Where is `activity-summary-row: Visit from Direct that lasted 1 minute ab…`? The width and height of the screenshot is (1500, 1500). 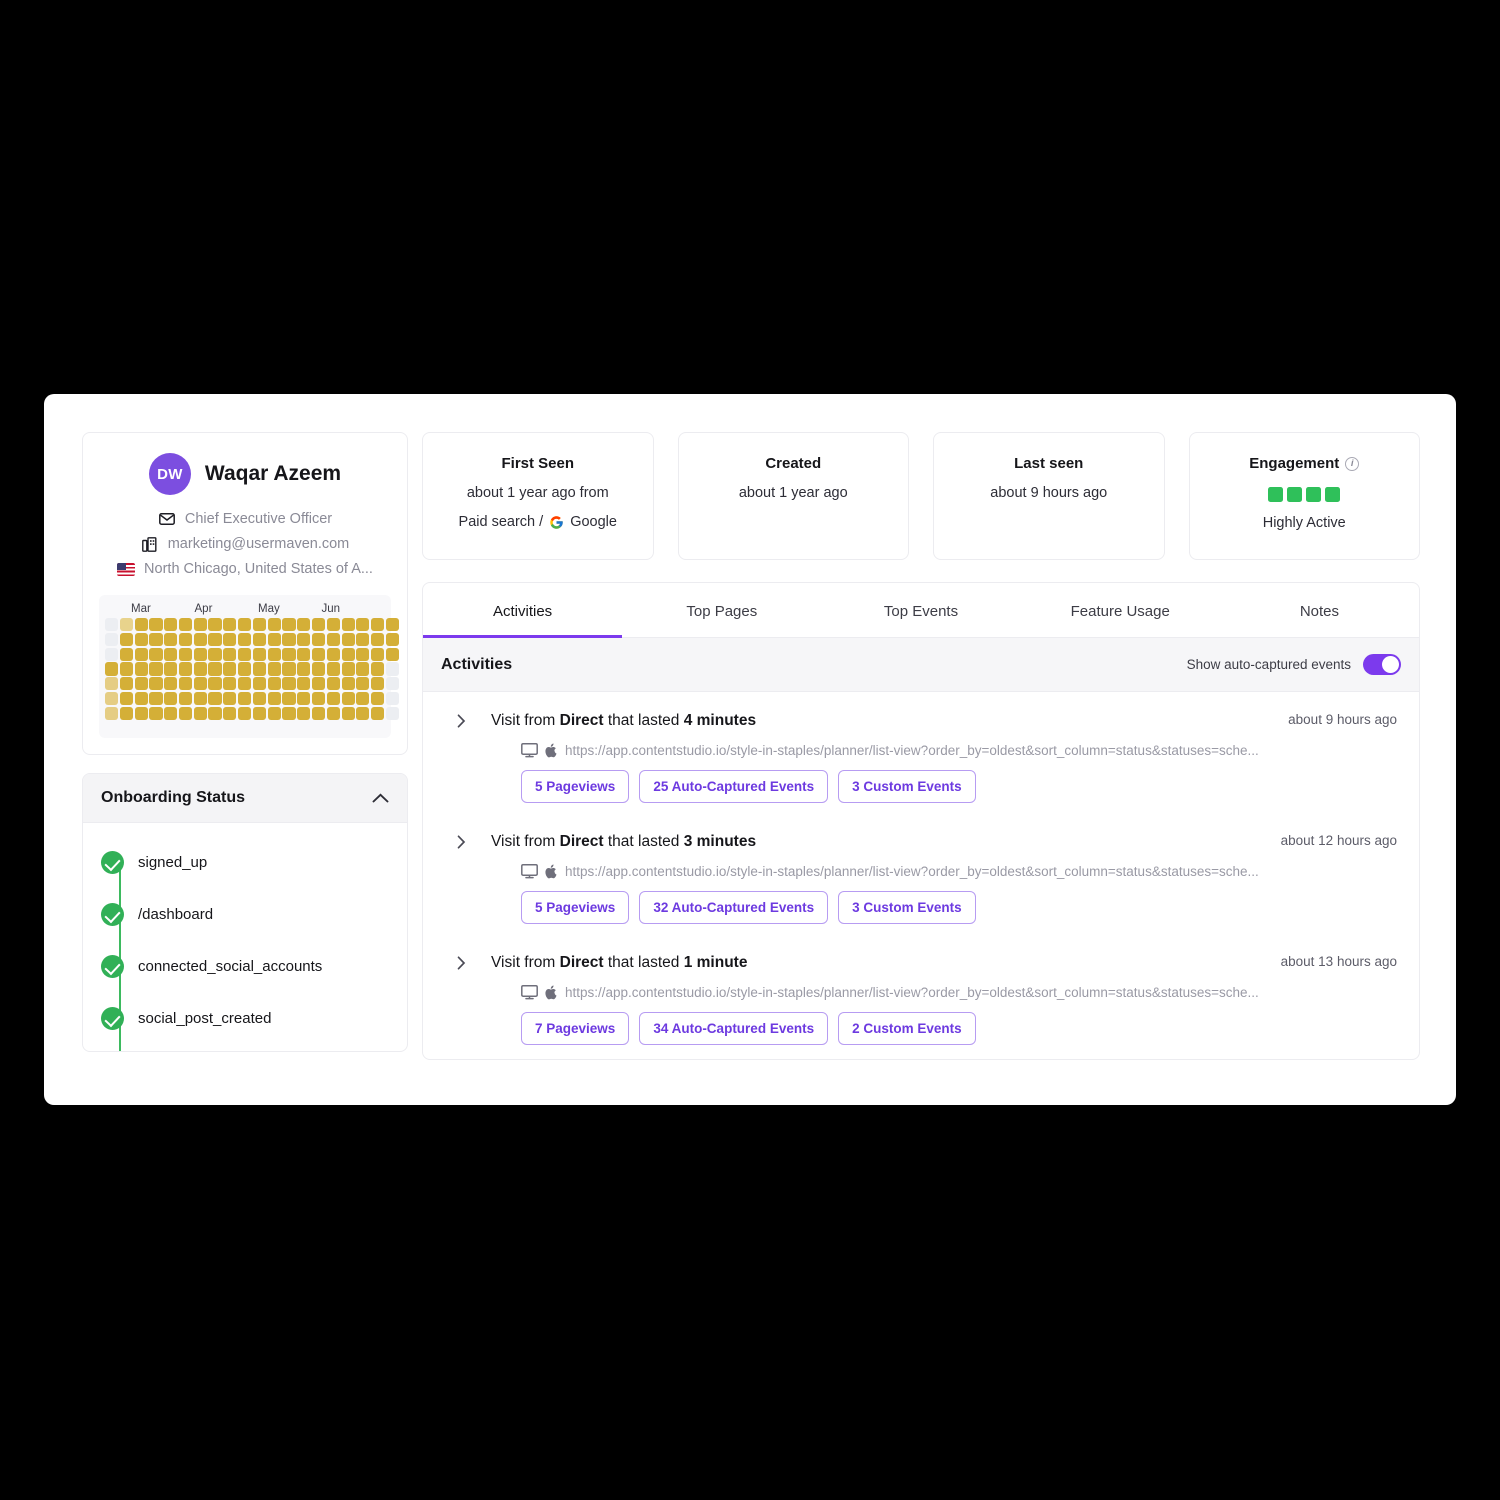
activity-summary-row: Visit from Direct that lasted 1 minute ab… is located at coordinates (928, 963).